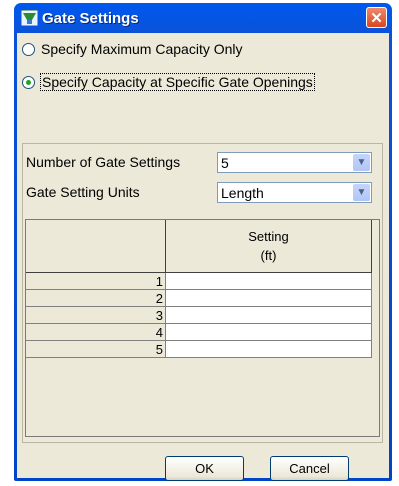  I want to click on close-button: ✕, so click(376, 17).